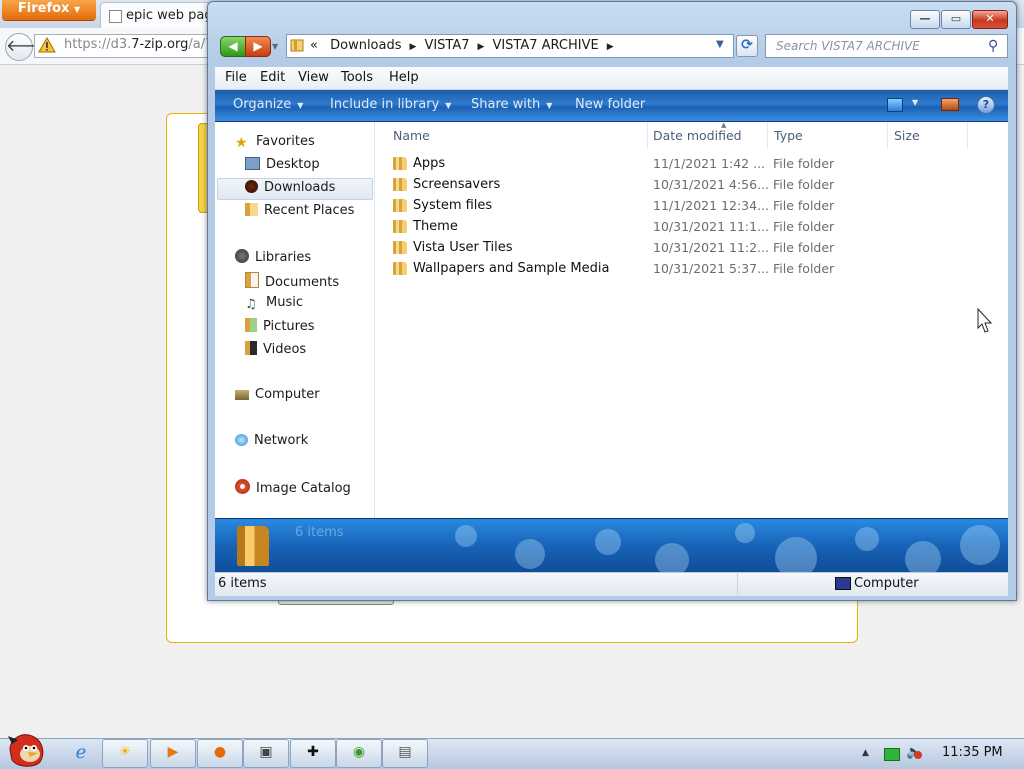 The width and height of the screenshot is (1024, 769). What do you see at coordinates (404, 77) in the screenshot?
I see `menu-help: Help` at bounding box center [404, 77].